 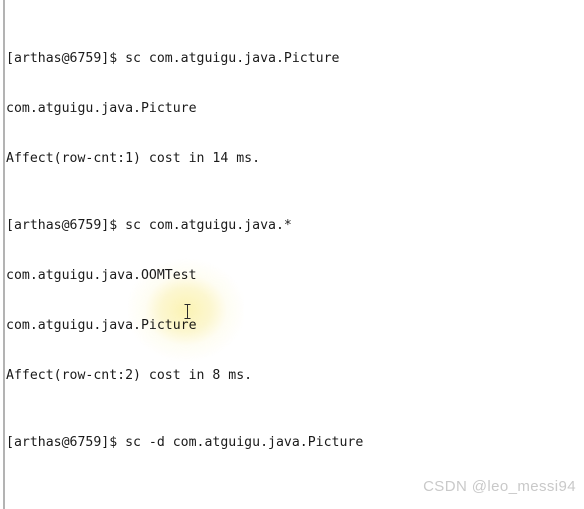 What do you see at coordinates (295, 505) in the screenshot?
I see `detail-row-class-info: class-infocom.atguigu.java.Picture` at bounding box center [295, 505].